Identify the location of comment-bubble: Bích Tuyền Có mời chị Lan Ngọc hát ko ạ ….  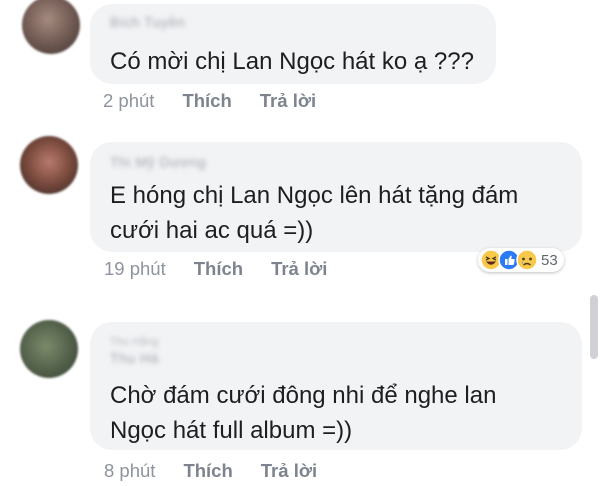
(293, 44).